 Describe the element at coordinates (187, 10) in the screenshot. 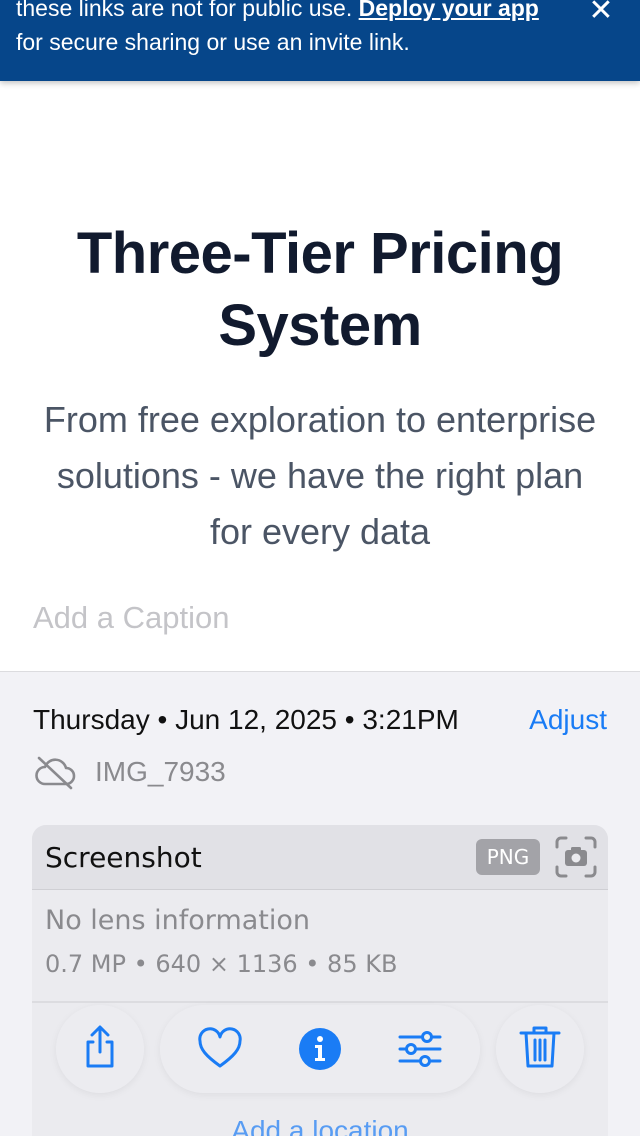

I see `banner-text-prefix: these links are not for public use.` at that location.